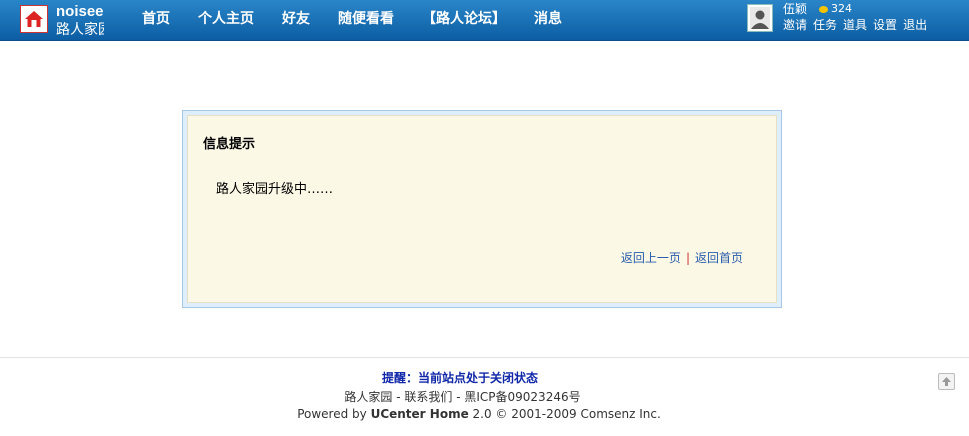  I want to click on tasks-link: 任务, so click(825, 24).